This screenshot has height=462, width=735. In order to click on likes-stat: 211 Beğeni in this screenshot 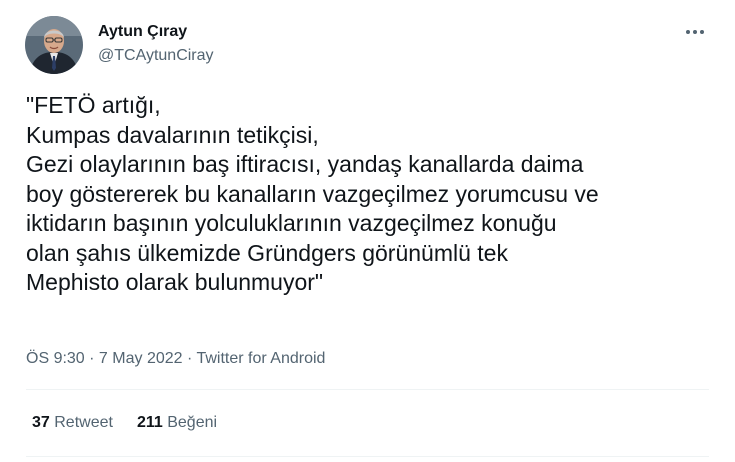, I will do `click(177, 423)`.